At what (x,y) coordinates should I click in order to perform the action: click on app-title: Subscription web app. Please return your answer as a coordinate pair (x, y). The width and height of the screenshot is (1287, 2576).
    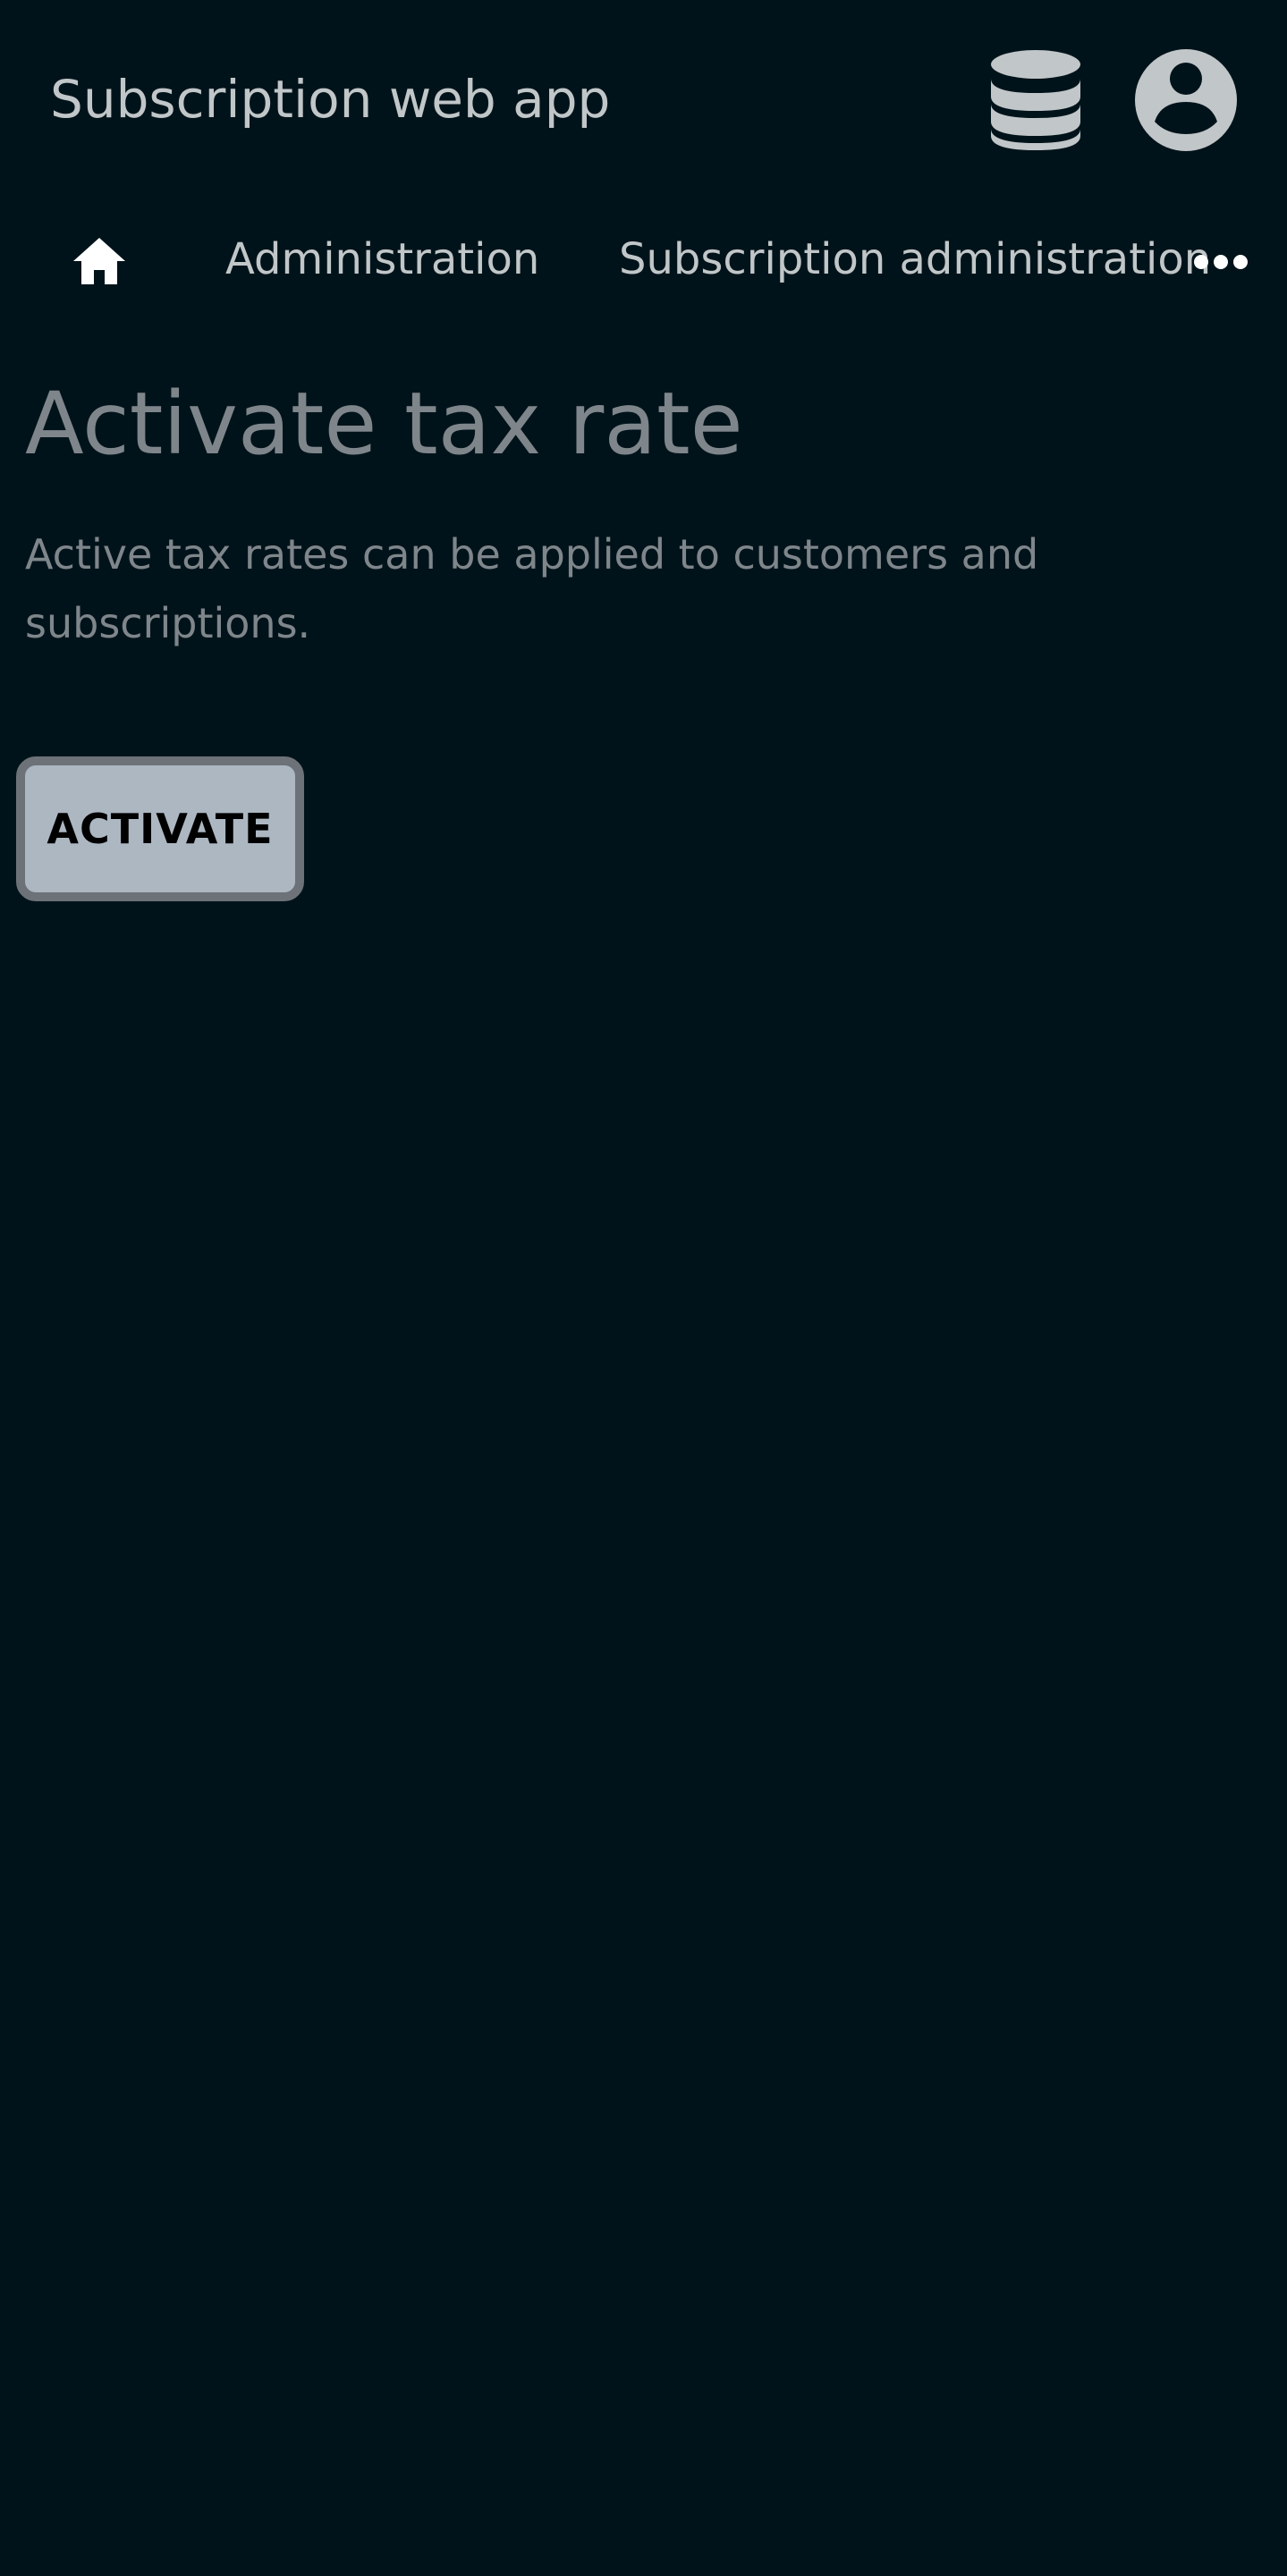
    Looking at the image, I should click on (330, 99).